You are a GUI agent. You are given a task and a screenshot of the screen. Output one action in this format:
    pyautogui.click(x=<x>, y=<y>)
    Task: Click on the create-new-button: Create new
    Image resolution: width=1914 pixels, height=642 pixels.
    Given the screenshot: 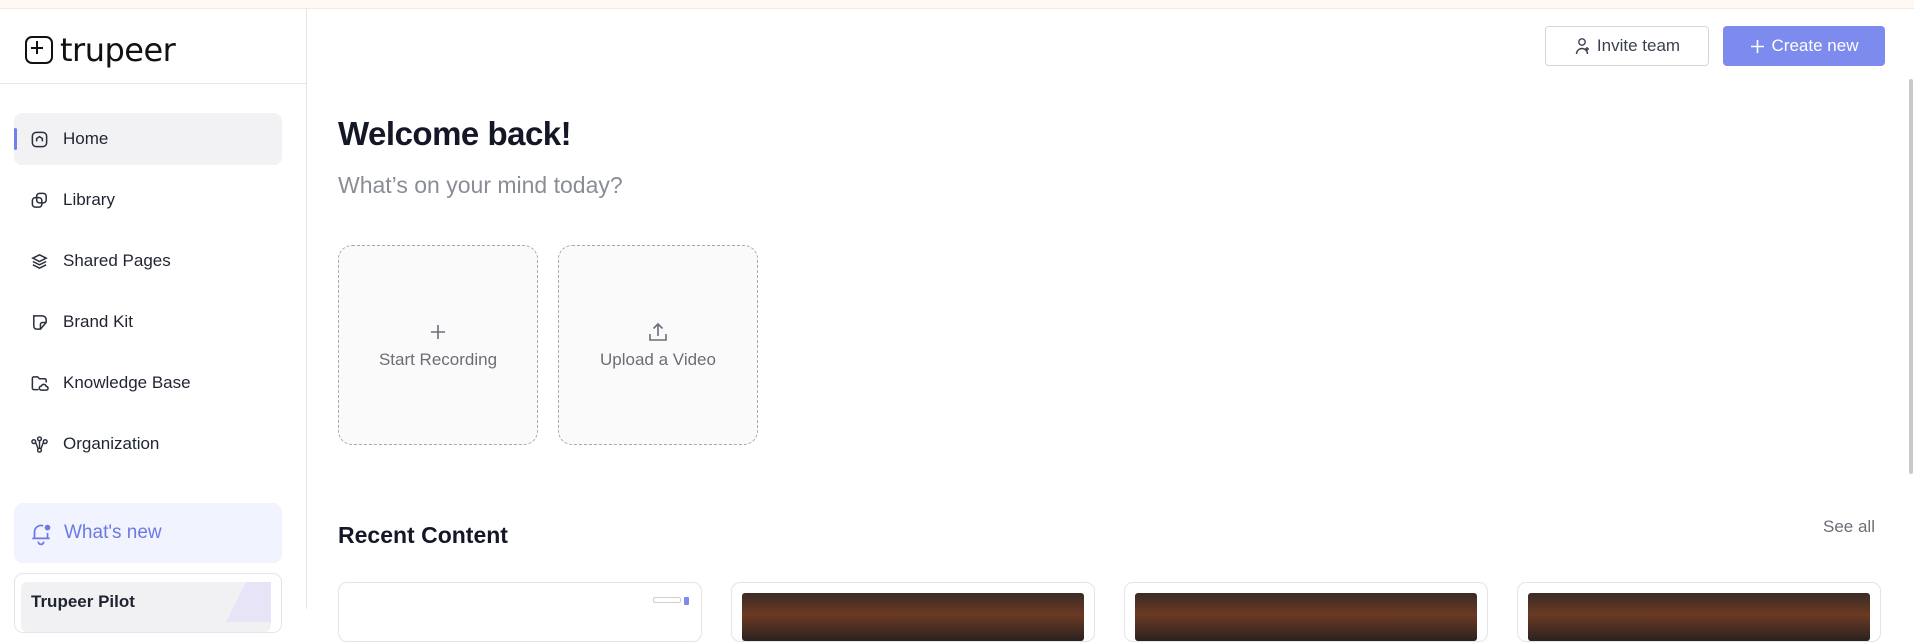 What is the action you would take?
    pyautogui.click(x=1804, y=46)
    